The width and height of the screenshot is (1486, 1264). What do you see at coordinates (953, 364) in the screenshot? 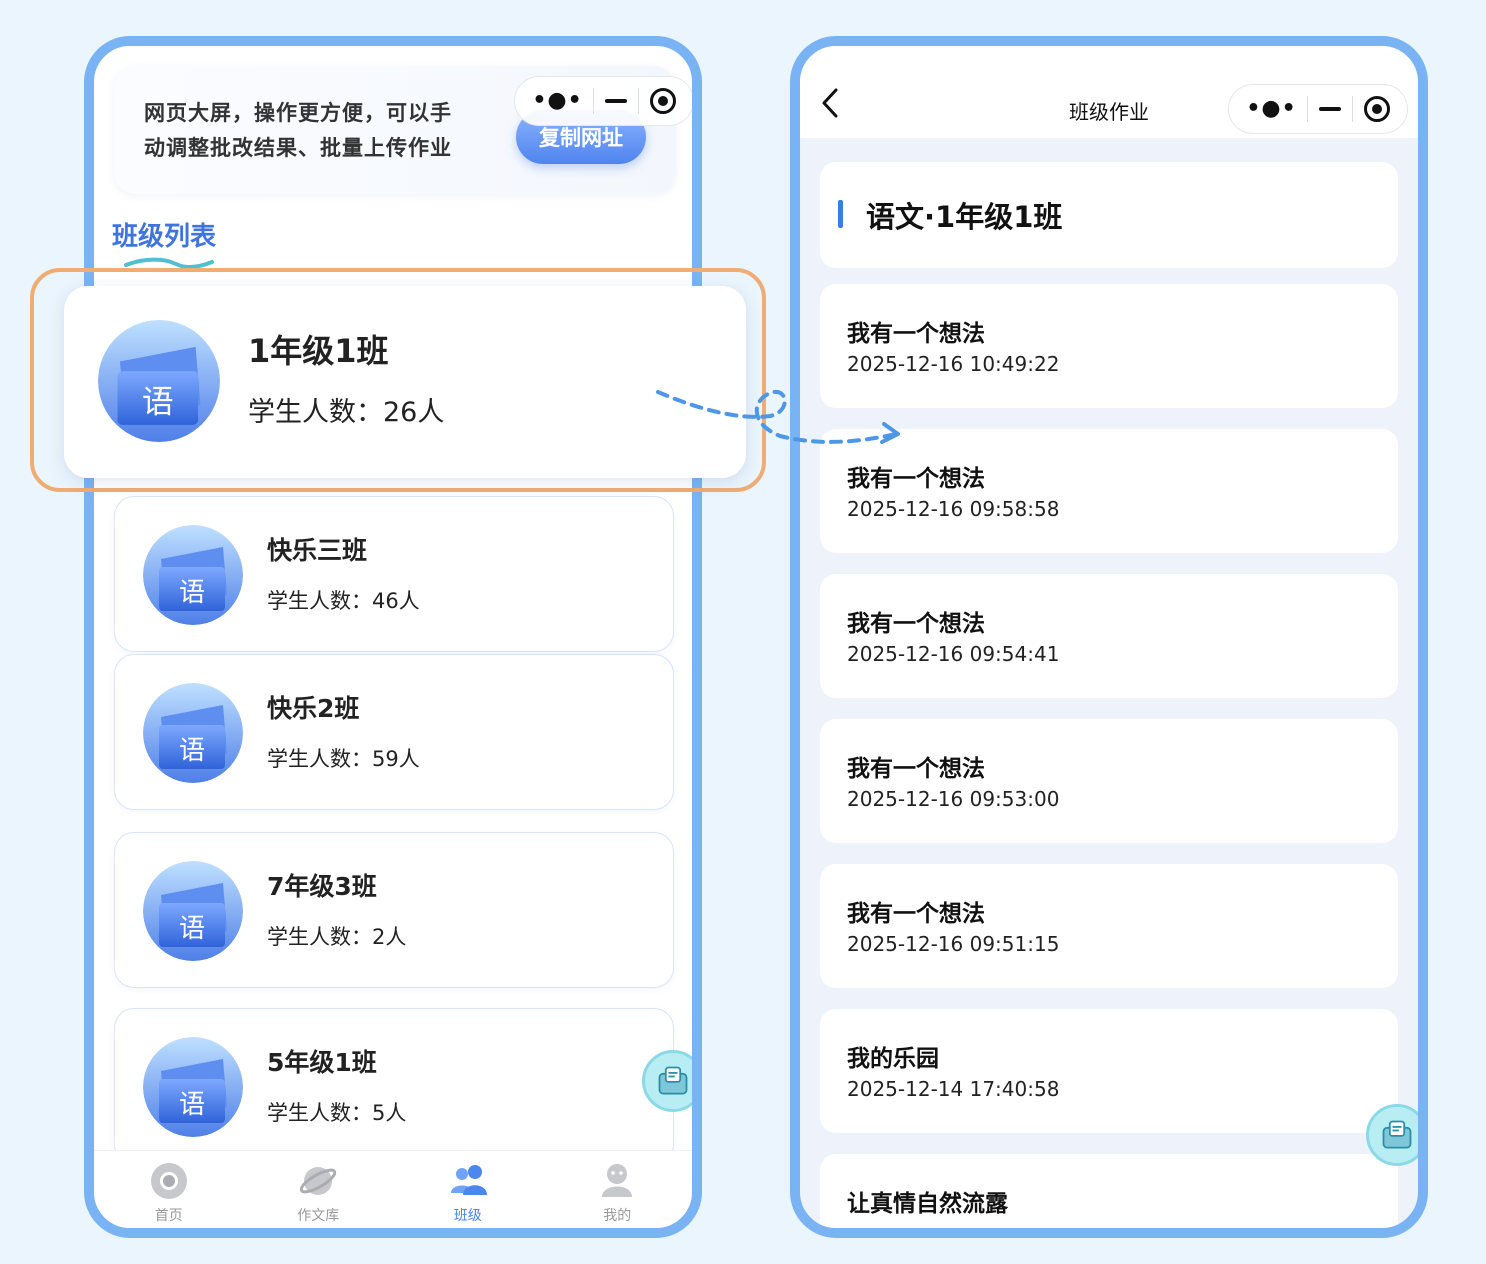
I see `homework-time: 2025-12-16 10:49:22` at bounding box center [953, 364].